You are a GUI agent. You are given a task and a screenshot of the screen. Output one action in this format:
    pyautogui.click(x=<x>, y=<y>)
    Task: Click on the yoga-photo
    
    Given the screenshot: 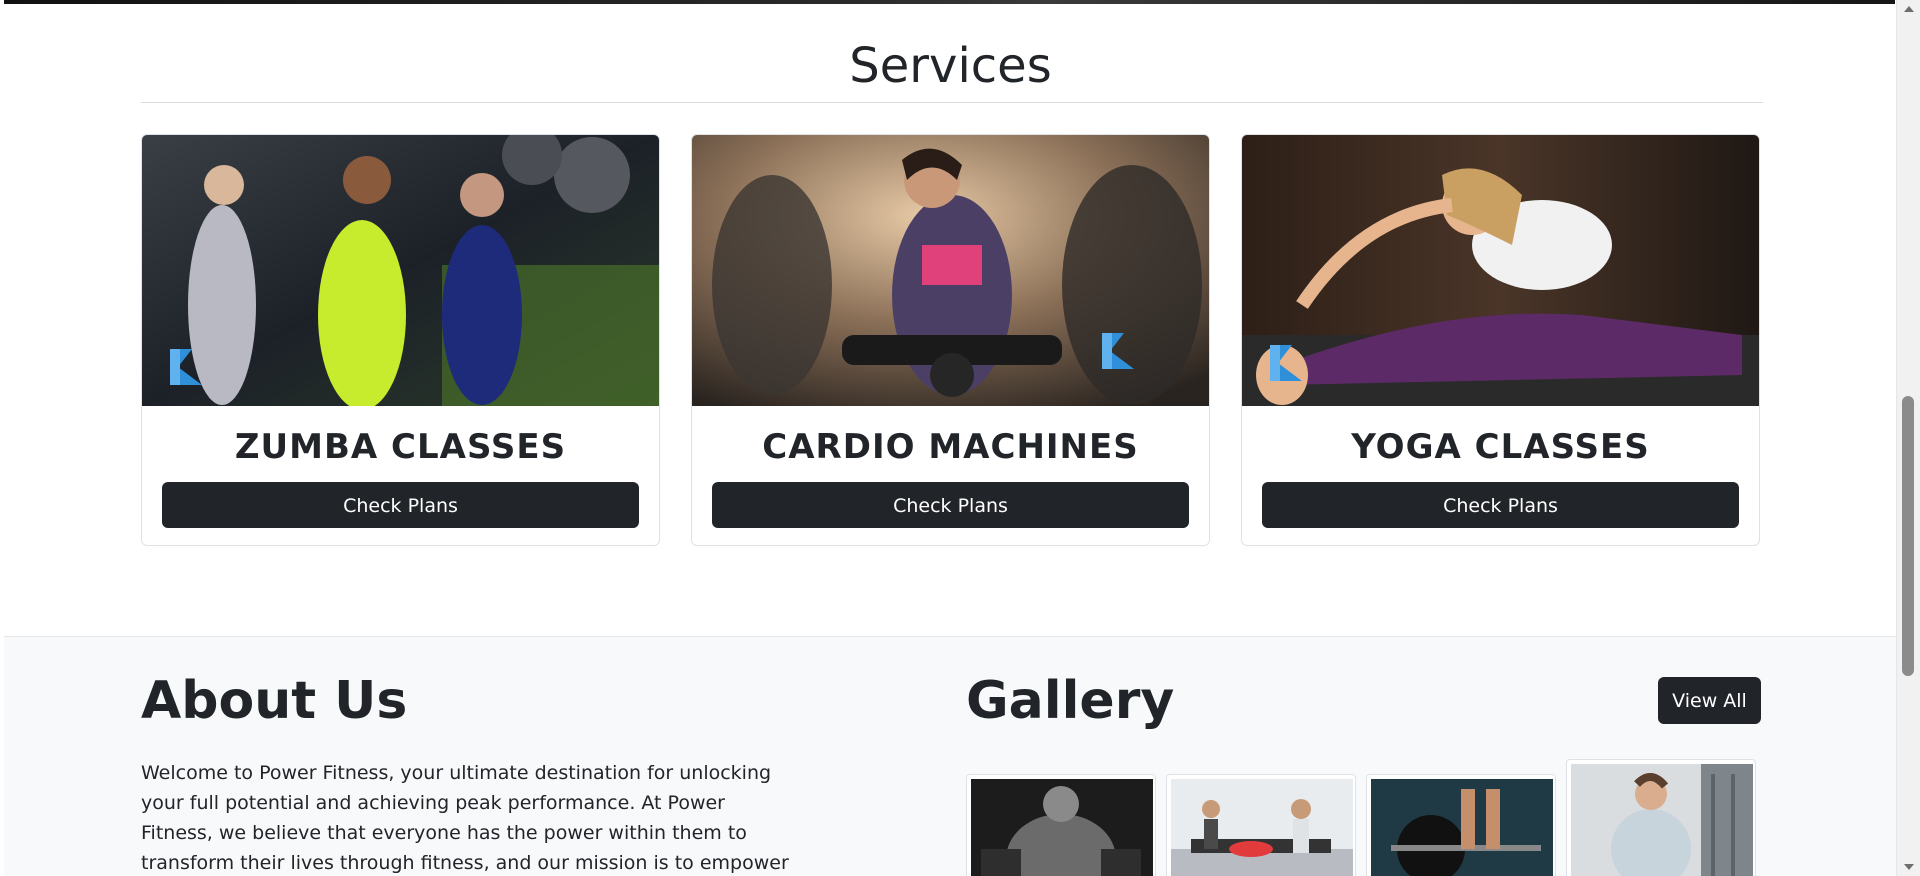 What is the action you would take?
    pyautogui.click(x=1500, y=270)
    